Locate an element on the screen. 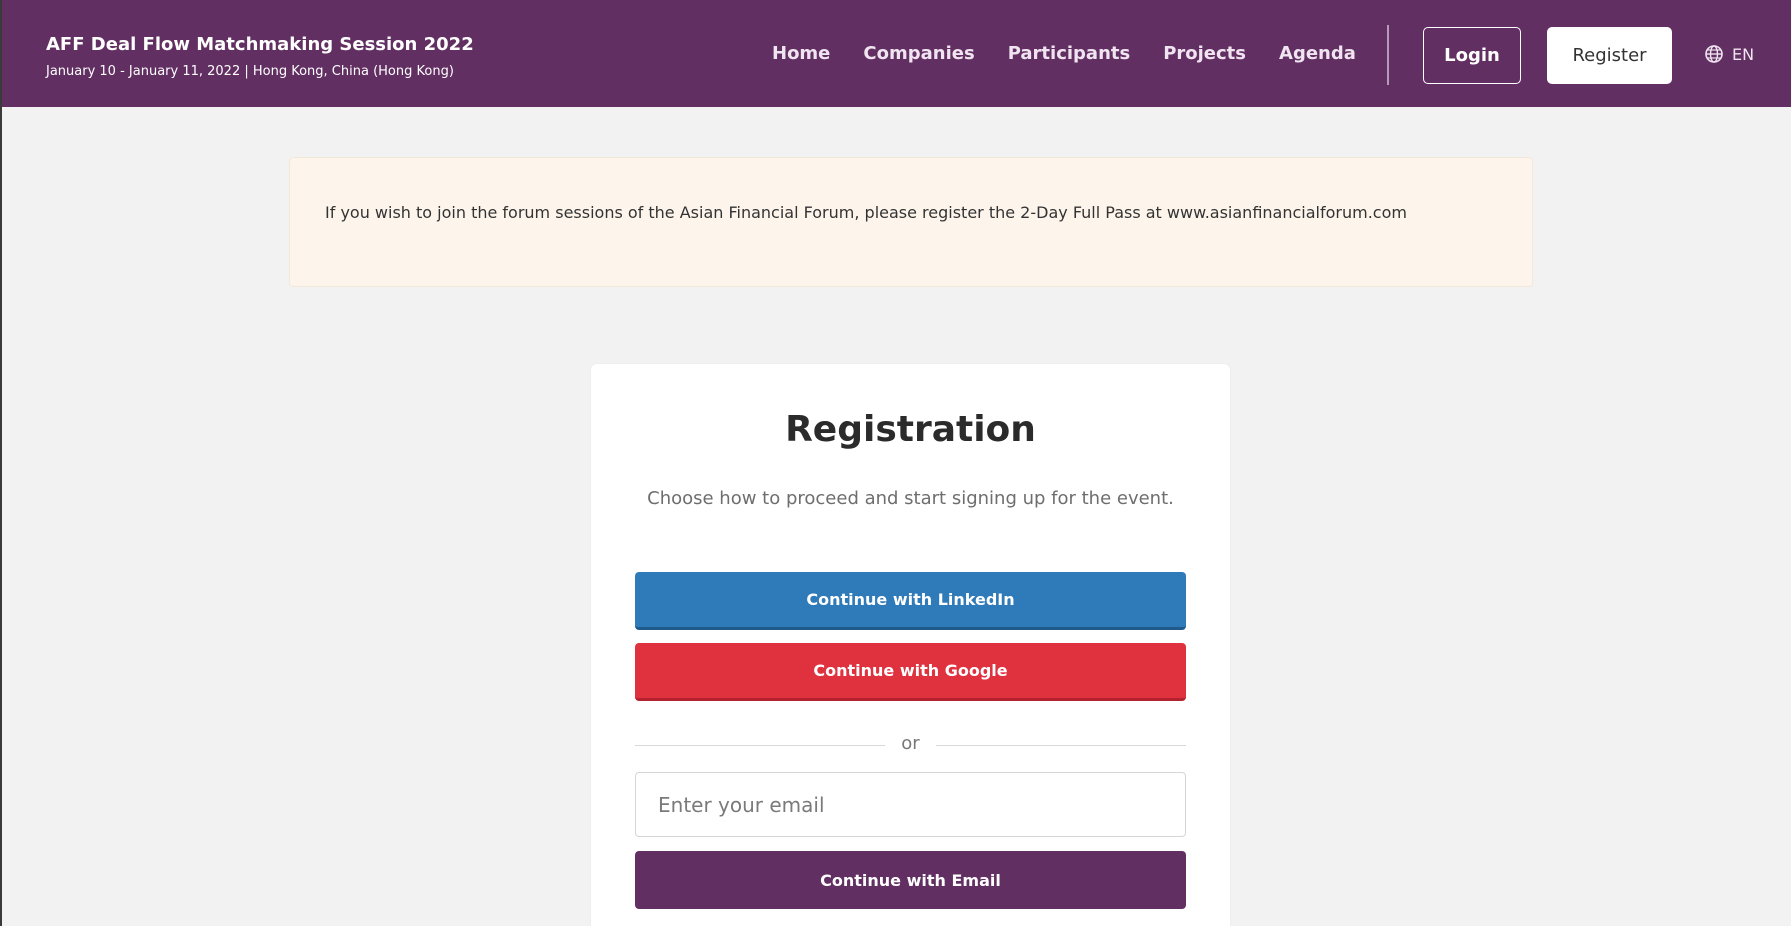 The width and height of the screenshot is (1791, 926). registration-title: Registration is located at coordinates (910, 429).